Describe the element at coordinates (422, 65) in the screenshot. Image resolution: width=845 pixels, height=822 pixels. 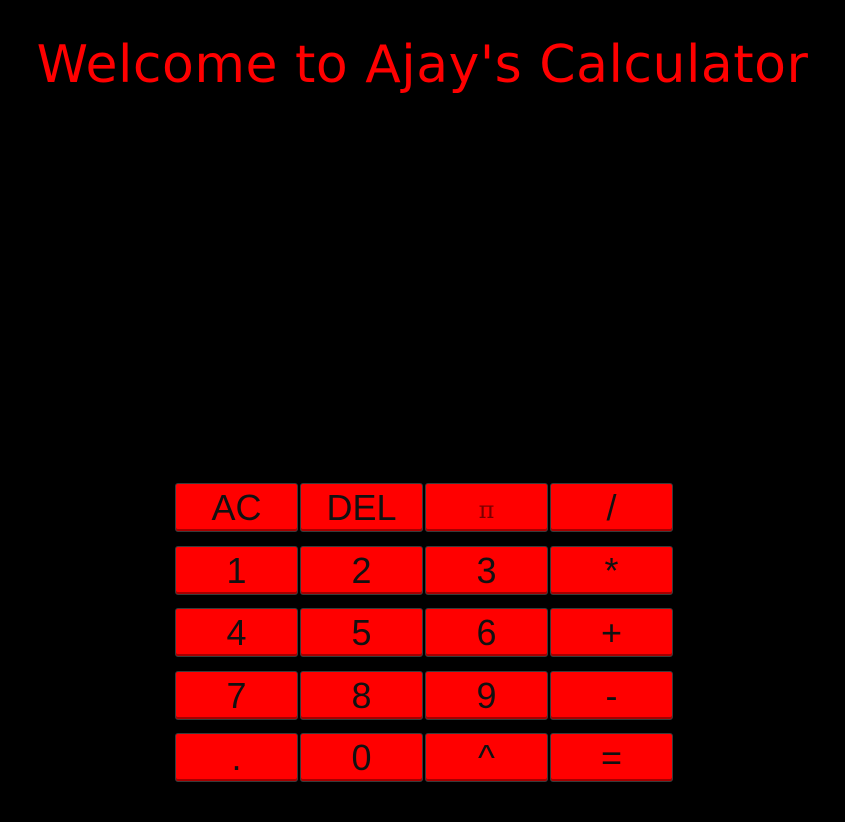
I see `page-title: Welcome to Ajay's Calculator` at that location.